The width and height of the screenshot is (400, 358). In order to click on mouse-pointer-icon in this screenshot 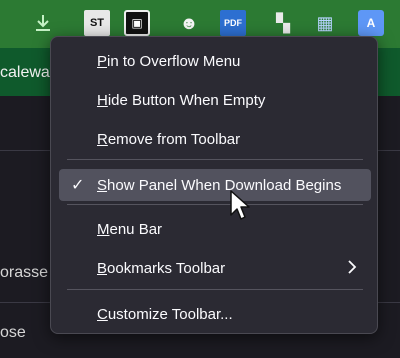, I will do `click(241, 206)`.